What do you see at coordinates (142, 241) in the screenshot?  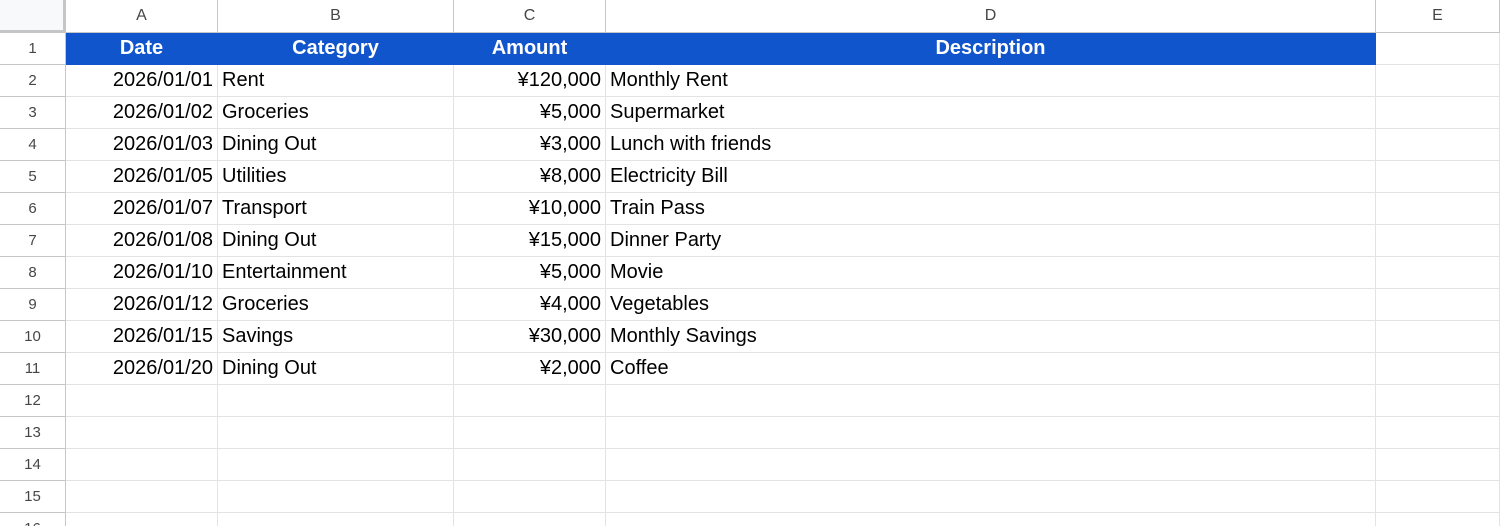 I see `date-cell: 2026/01/08` at bounding box center [142, 241].